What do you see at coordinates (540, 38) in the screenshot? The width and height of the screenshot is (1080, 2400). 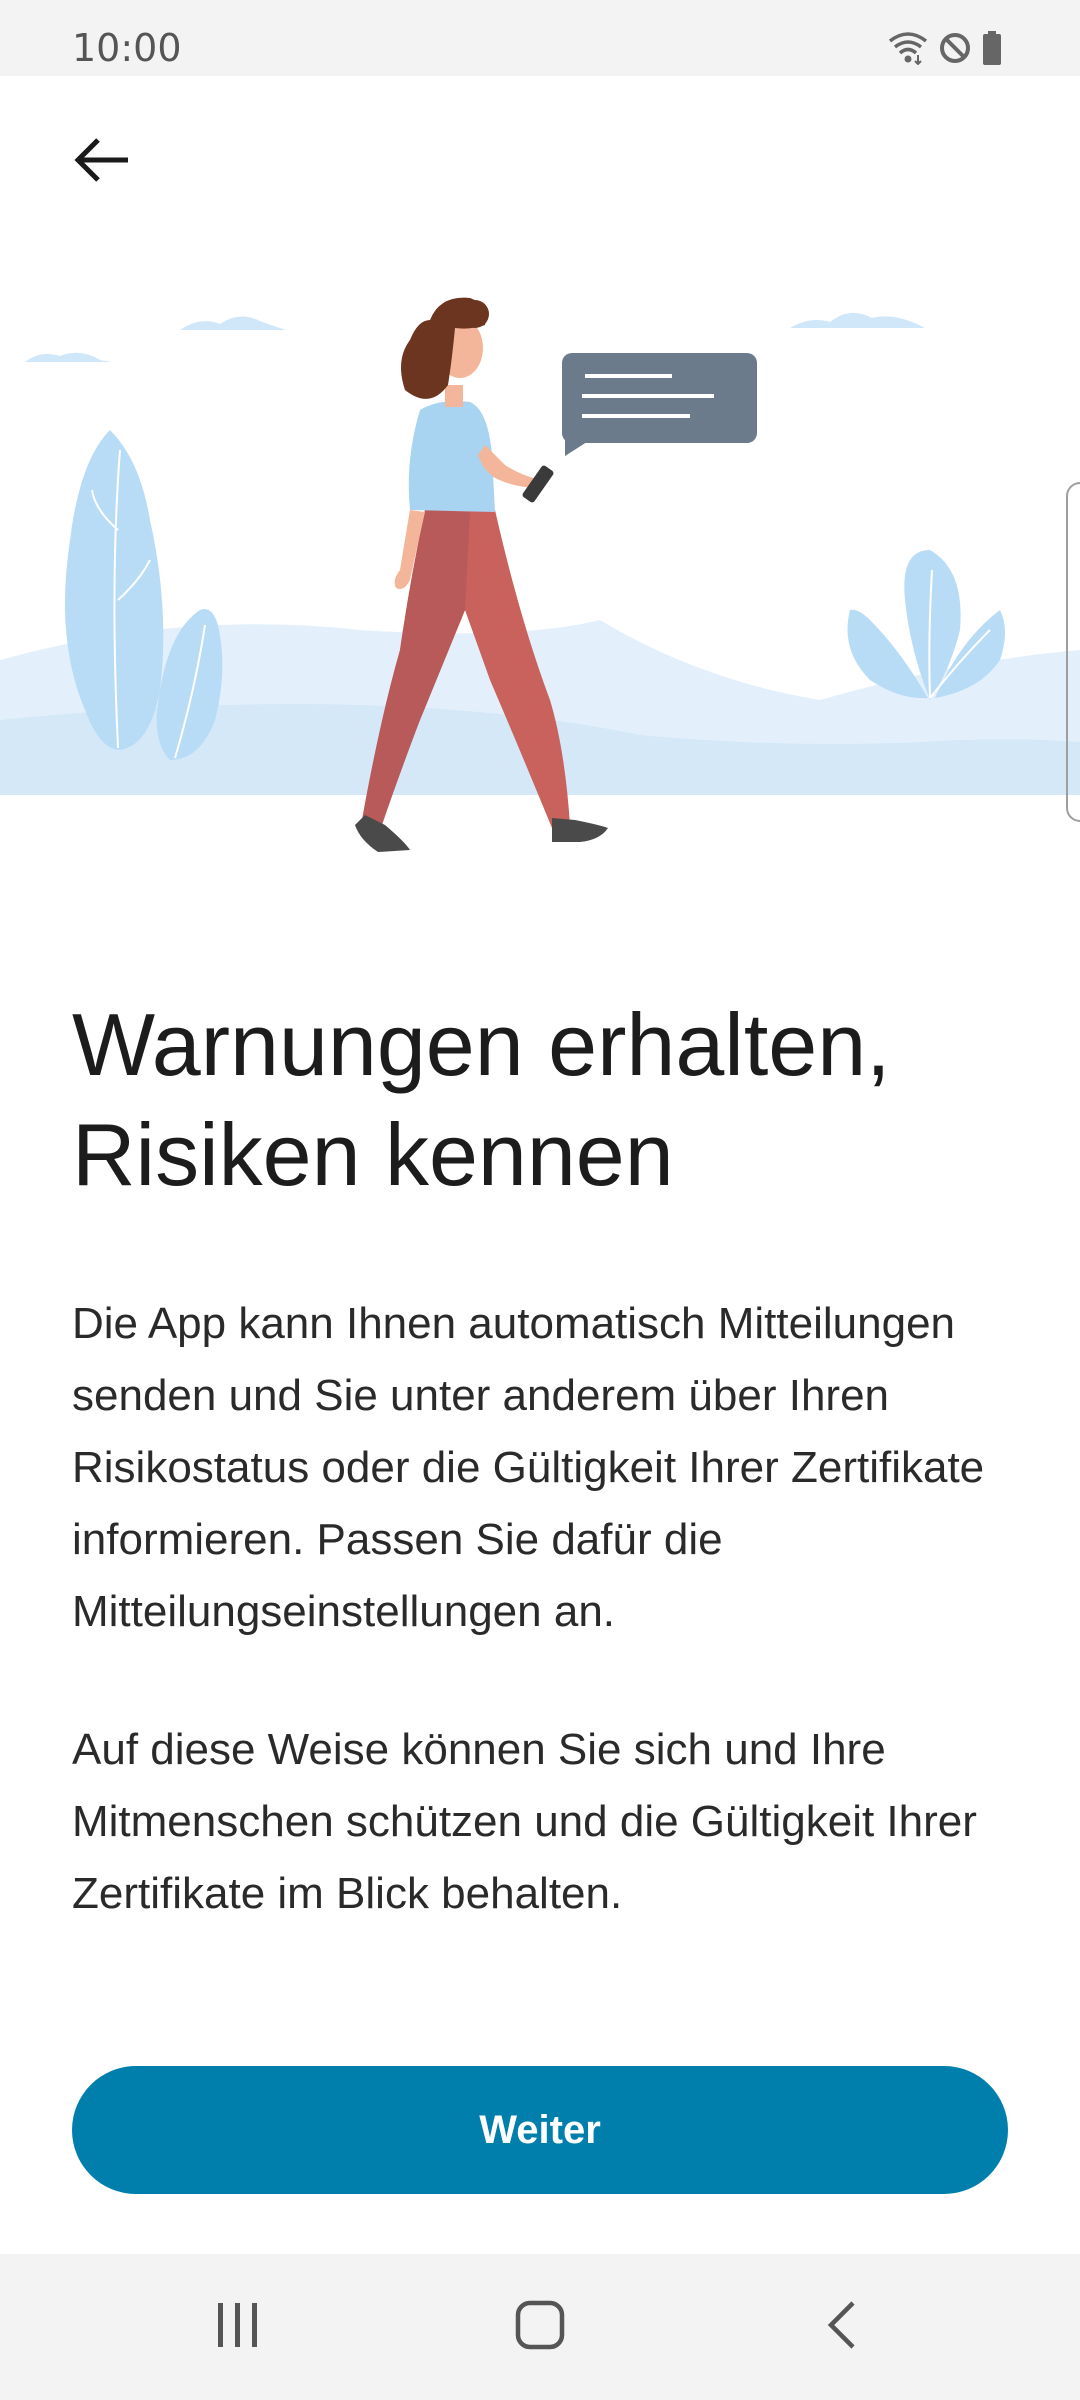 I see `status-bar: 10:00` at bounding box center [540, 38].